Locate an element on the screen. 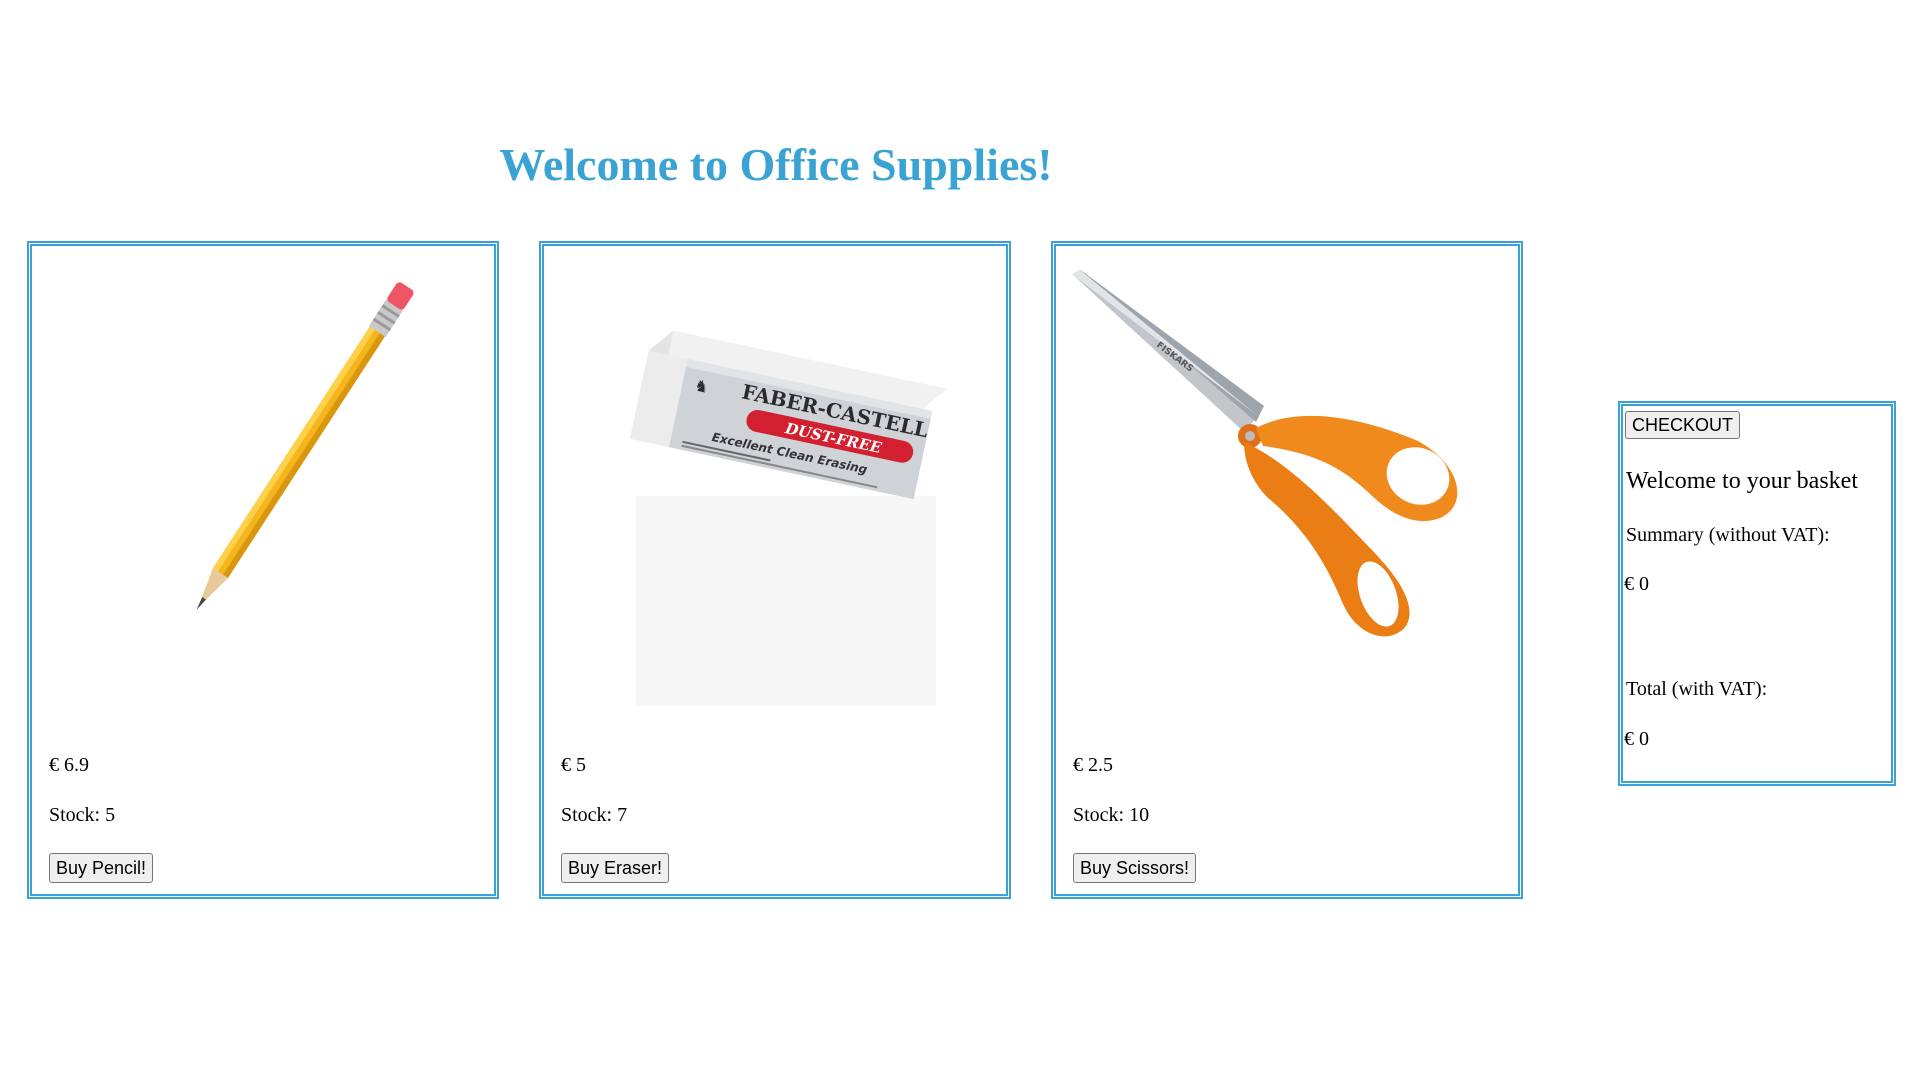 The image size is (1920, 1080). price-label: € 6.9 is located at coordinates (69, 765).